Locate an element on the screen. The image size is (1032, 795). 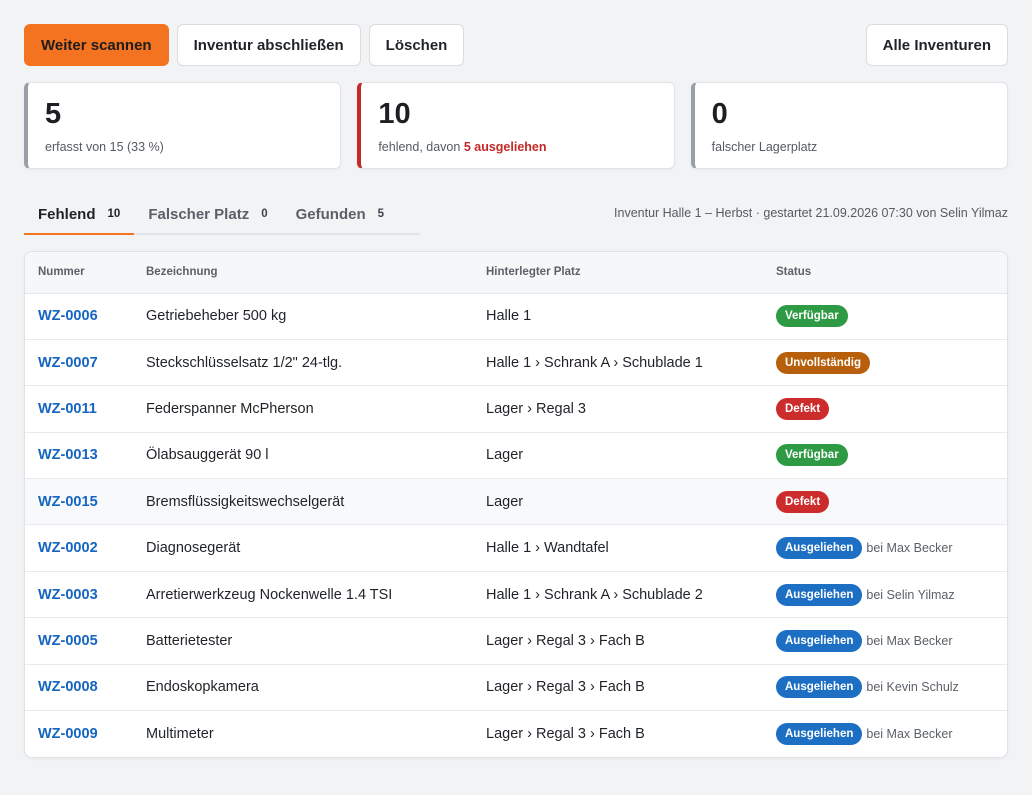
item-number-link: WZ-0015 is located at coordinates (68, 502).